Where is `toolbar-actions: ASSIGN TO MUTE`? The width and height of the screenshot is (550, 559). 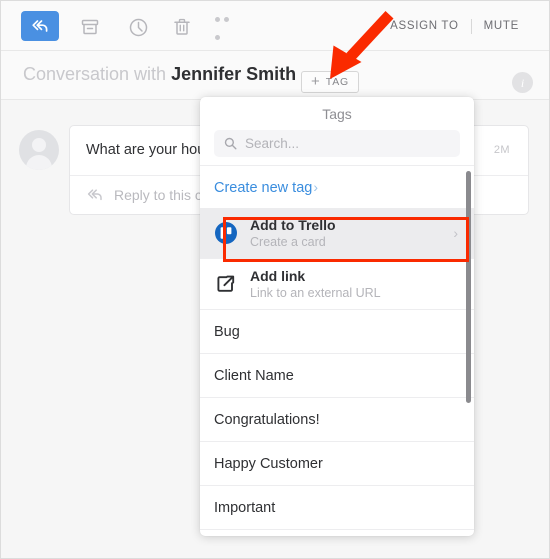 toolbar-actions: ASSIGN TO MUTE is located at coordinates (454, 26).